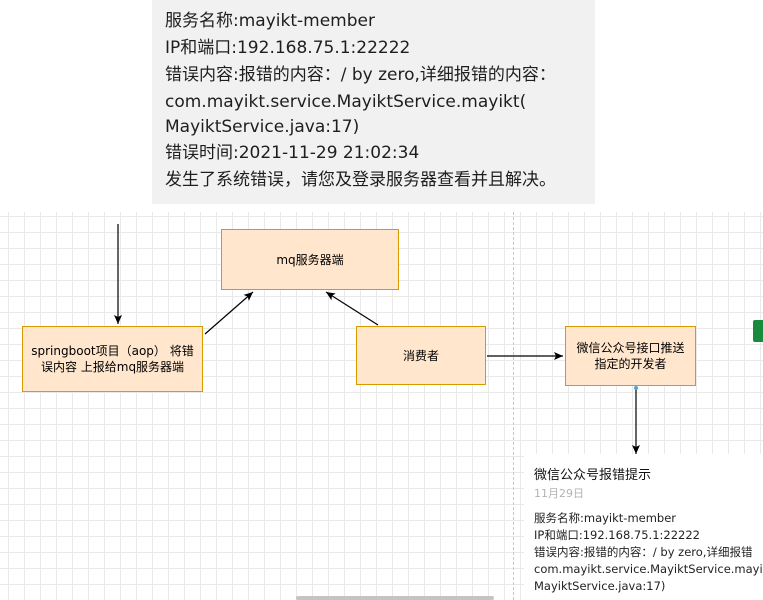  What do you see at coordinates (643, 552) in the screenshot?
I see `notification-line-error-content: 错误内容:报错的内容：/ by zero,详细报错` at bounding box center [643, 552].